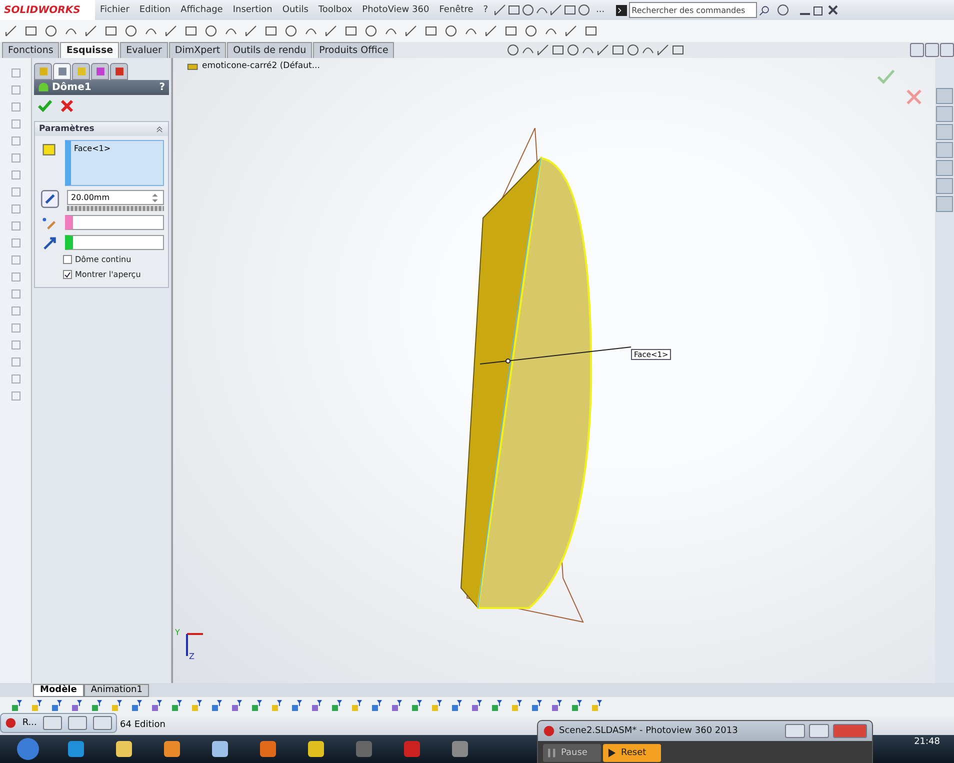 The height and width of the screenshot is (763, 954). What do you see at coordinates (395, 10) in the screenshot?
I see `menu-item: PhotoView 360` at bounding box center [395, 10].